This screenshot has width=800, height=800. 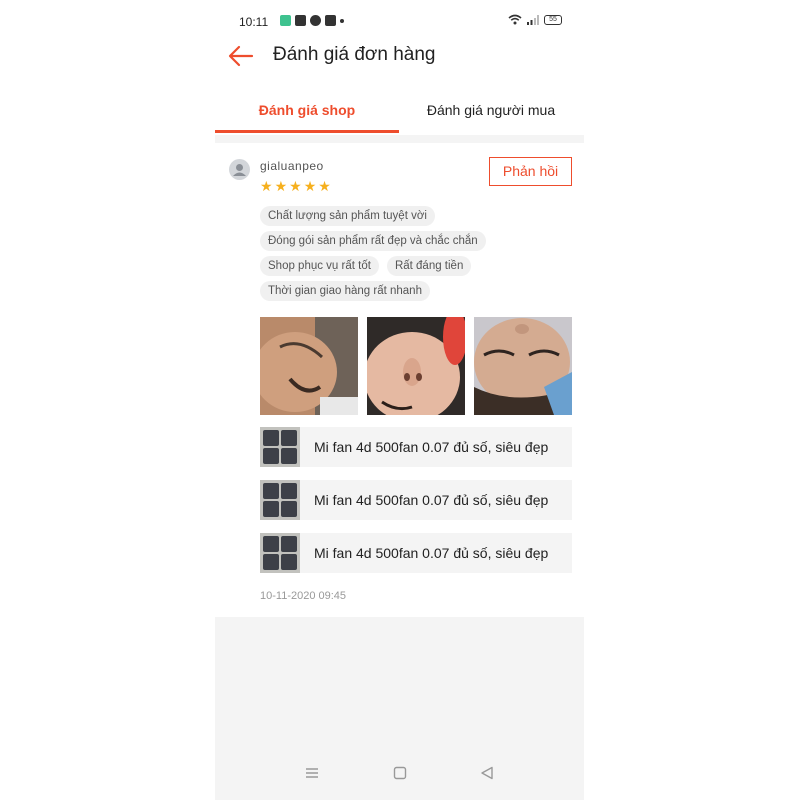 I want to click on system-nav-bar, so click(x=399, y=774).